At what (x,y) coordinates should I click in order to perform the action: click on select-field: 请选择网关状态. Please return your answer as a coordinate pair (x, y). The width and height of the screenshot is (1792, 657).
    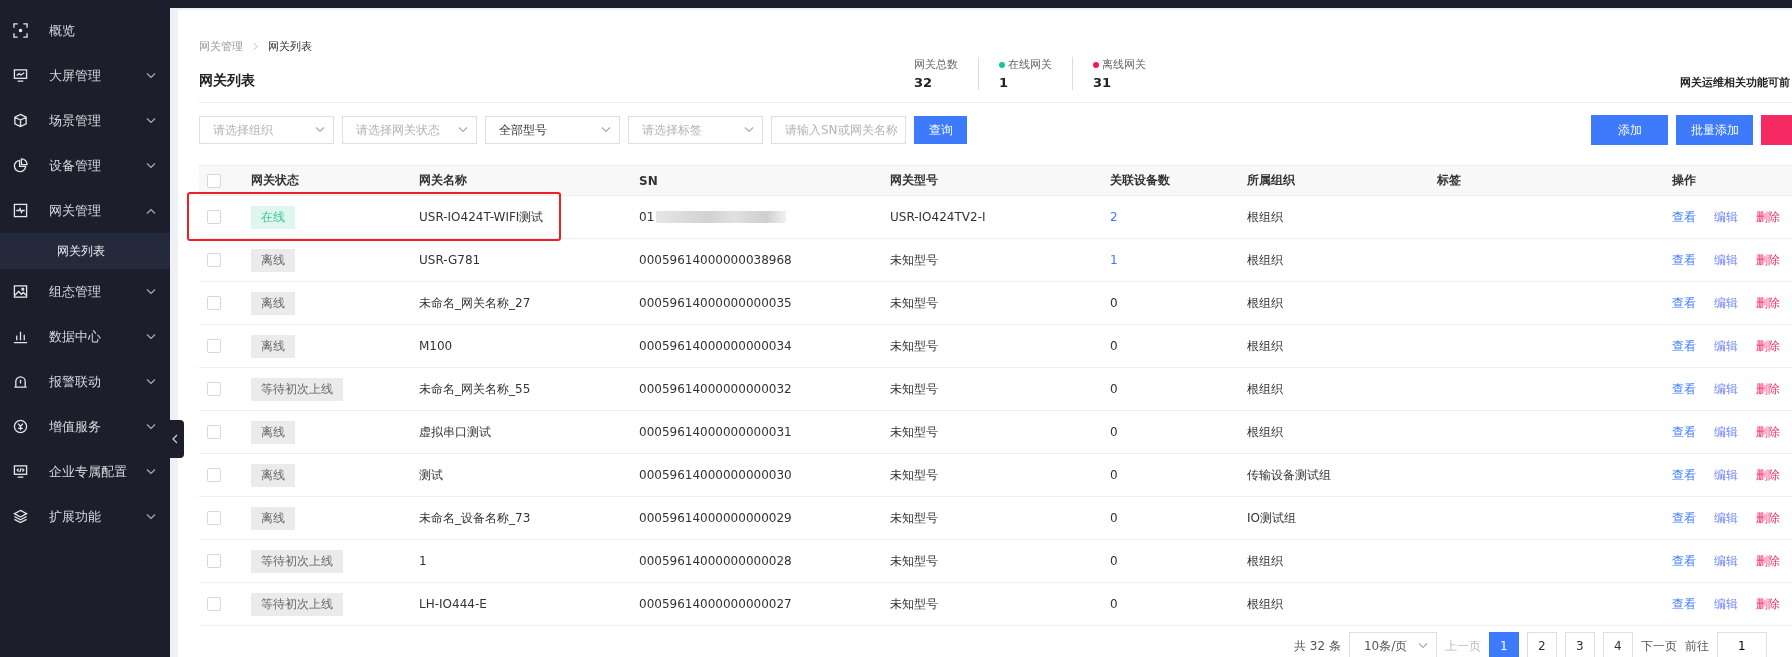
    Looking at the image, I should click on (409, 130).